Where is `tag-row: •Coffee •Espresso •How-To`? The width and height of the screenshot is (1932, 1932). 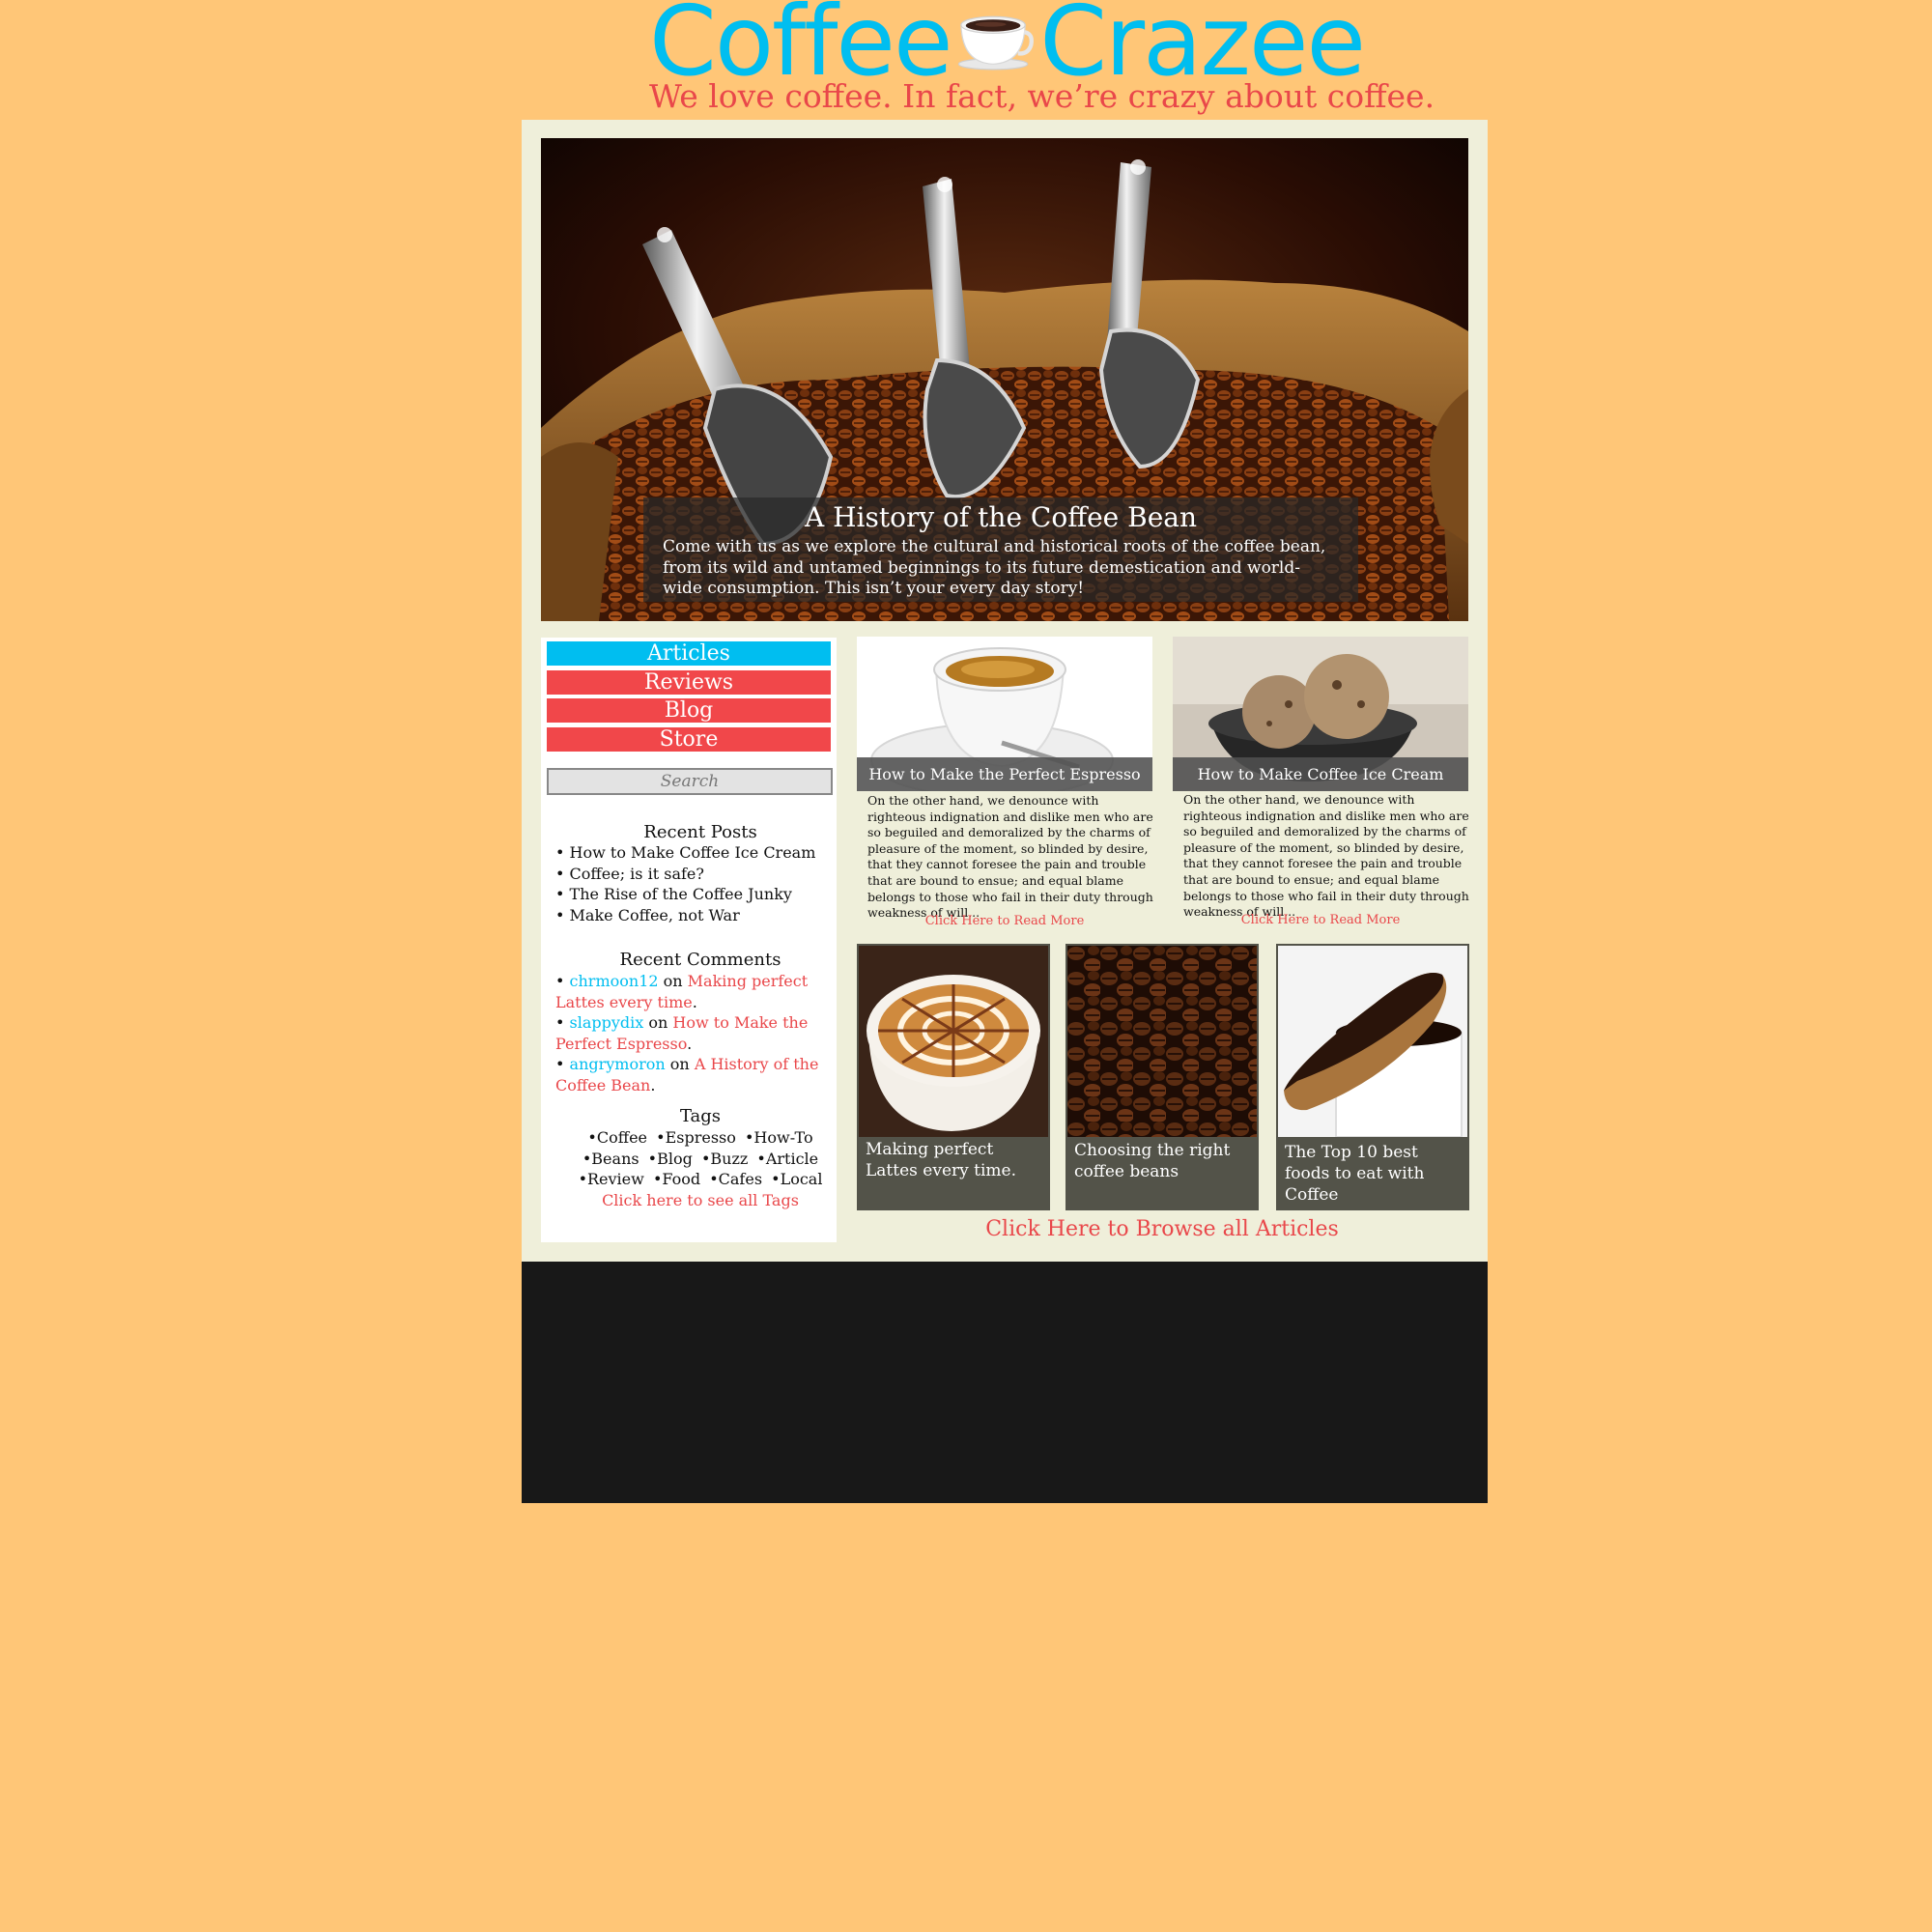
tag-row: •Coffee •Espresso •How-To is located at coordinates (700, 1138).